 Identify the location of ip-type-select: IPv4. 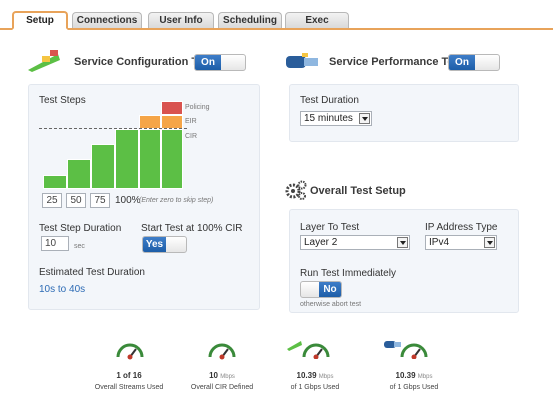
(461, 242).